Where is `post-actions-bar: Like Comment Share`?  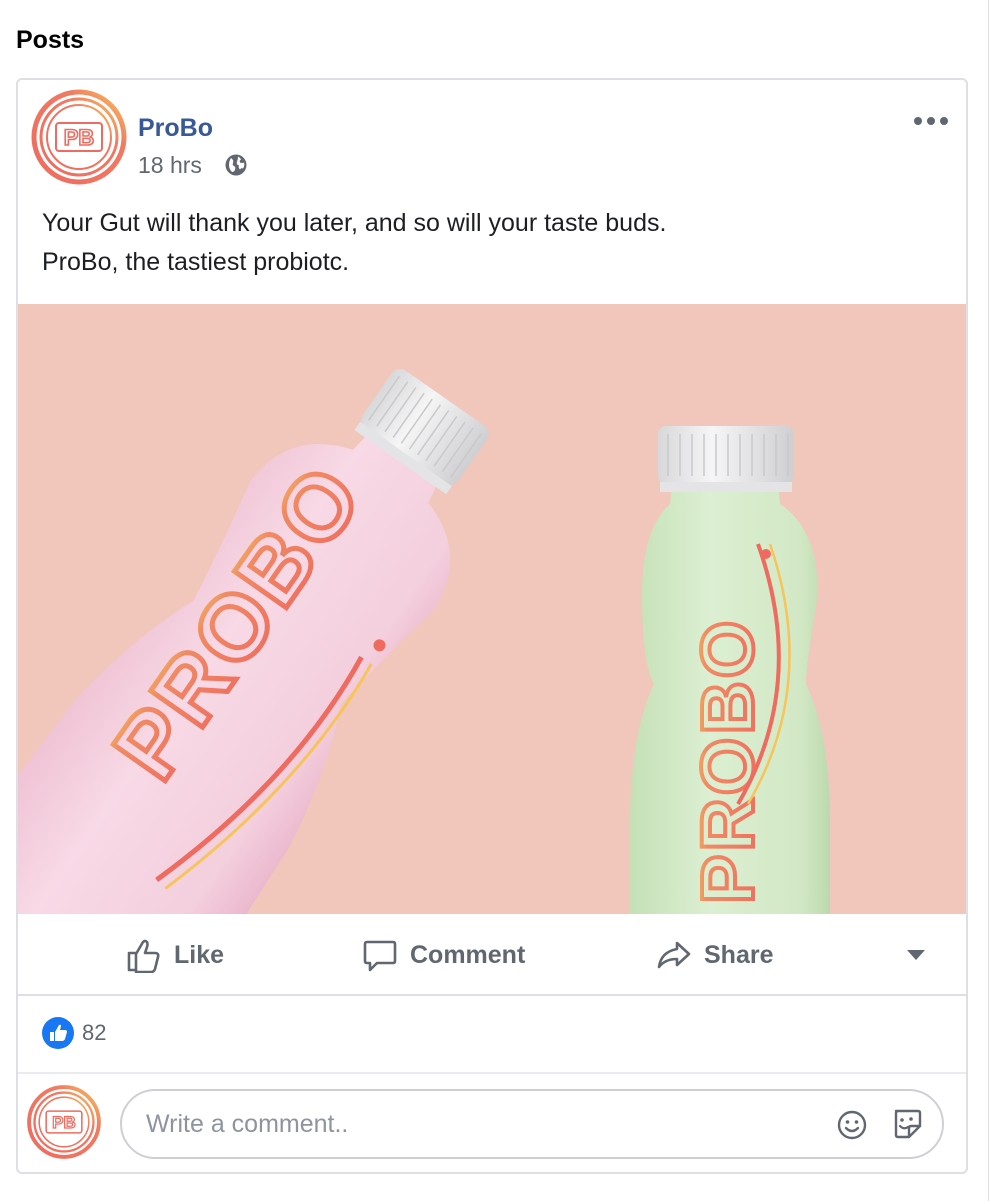 post-actions-bar: Like Comment Share is located at coordinates (492, 955).